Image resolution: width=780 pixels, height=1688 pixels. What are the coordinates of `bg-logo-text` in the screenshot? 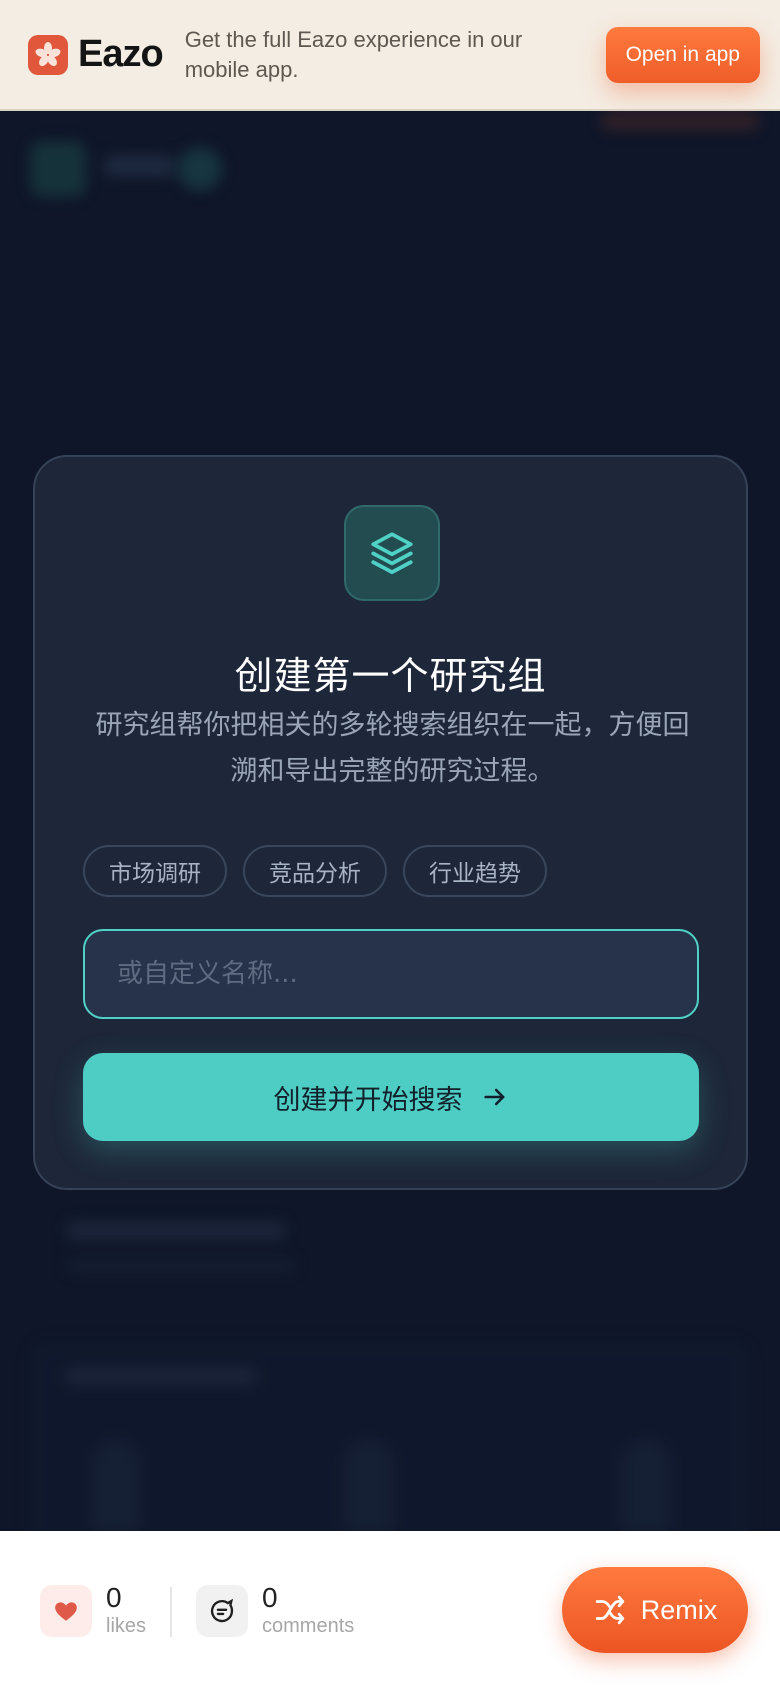 It's located at (139, 166).